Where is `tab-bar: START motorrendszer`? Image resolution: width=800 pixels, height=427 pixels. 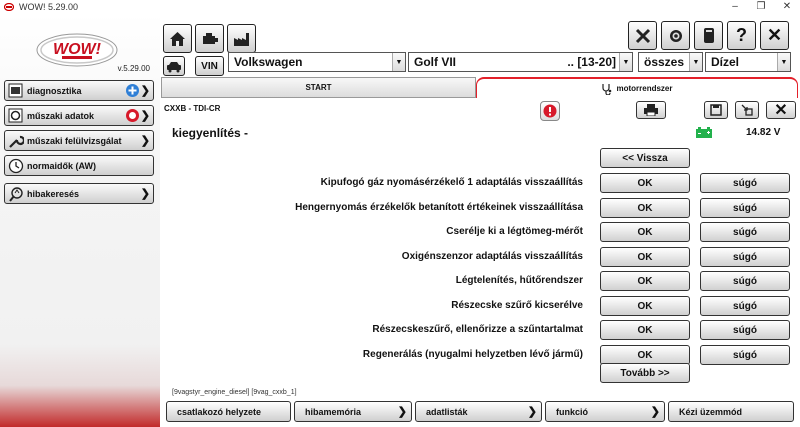 tab-bar: START motorrendszer is located at coordinates (480, 87).